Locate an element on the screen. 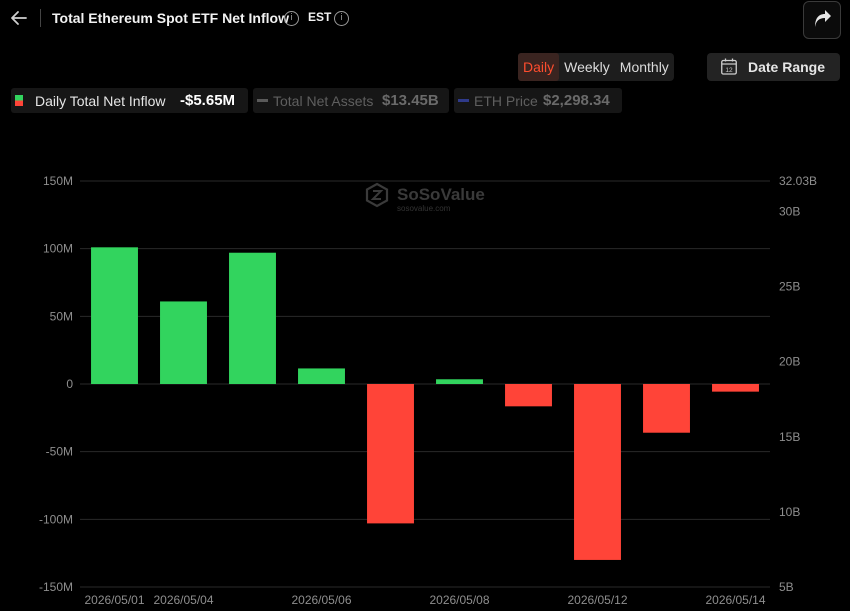 This screenshot has height=611, width=850. y-tick-label: -50M is located at coordinates (59, 452).